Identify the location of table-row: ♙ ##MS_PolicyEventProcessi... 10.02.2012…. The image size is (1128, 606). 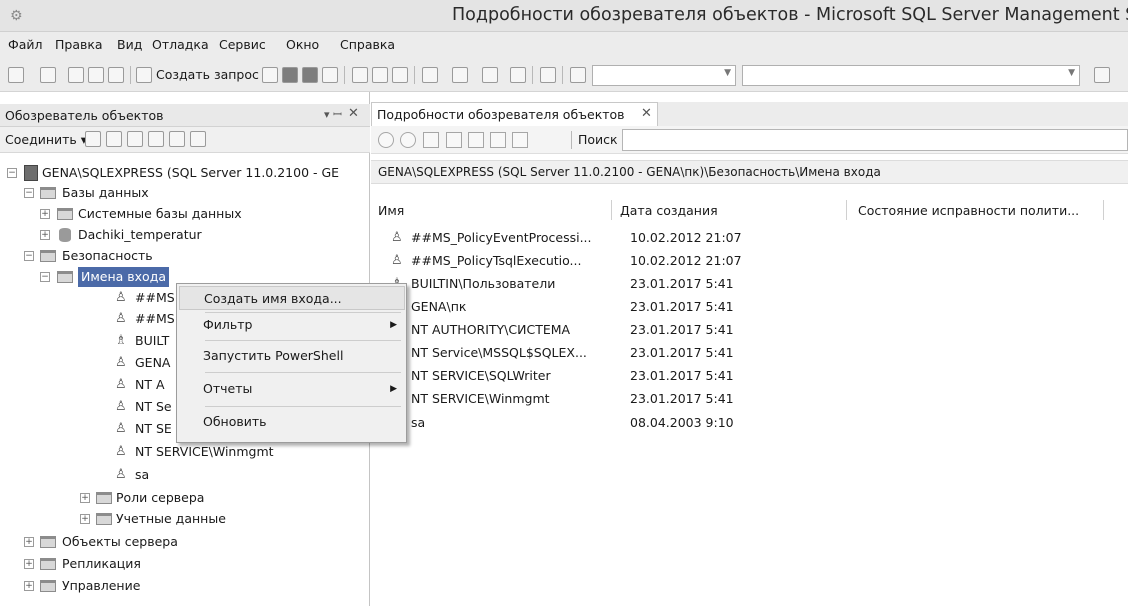
(626, 238).